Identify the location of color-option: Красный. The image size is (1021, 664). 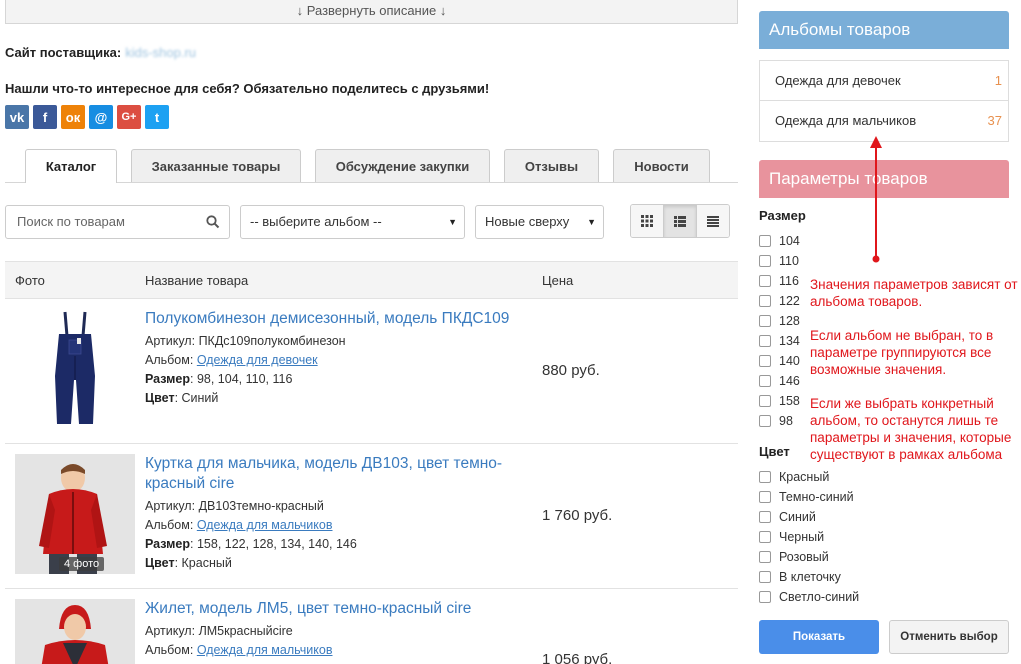
(809, 477).